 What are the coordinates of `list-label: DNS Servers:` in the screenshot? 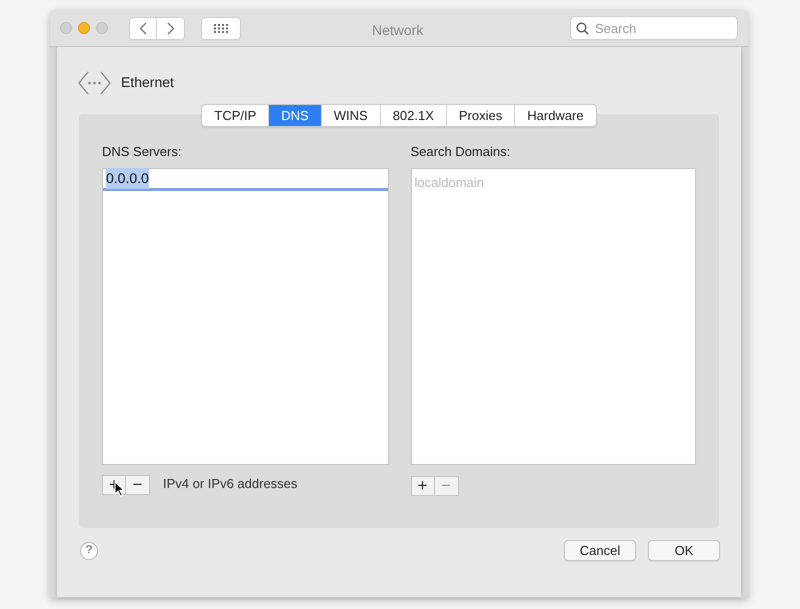 It's located at (142, 152).